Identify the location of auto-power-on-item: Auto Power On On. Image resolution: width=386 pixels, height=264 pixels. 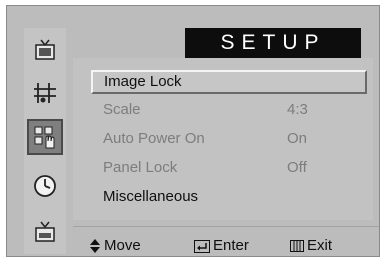
(235, 139).